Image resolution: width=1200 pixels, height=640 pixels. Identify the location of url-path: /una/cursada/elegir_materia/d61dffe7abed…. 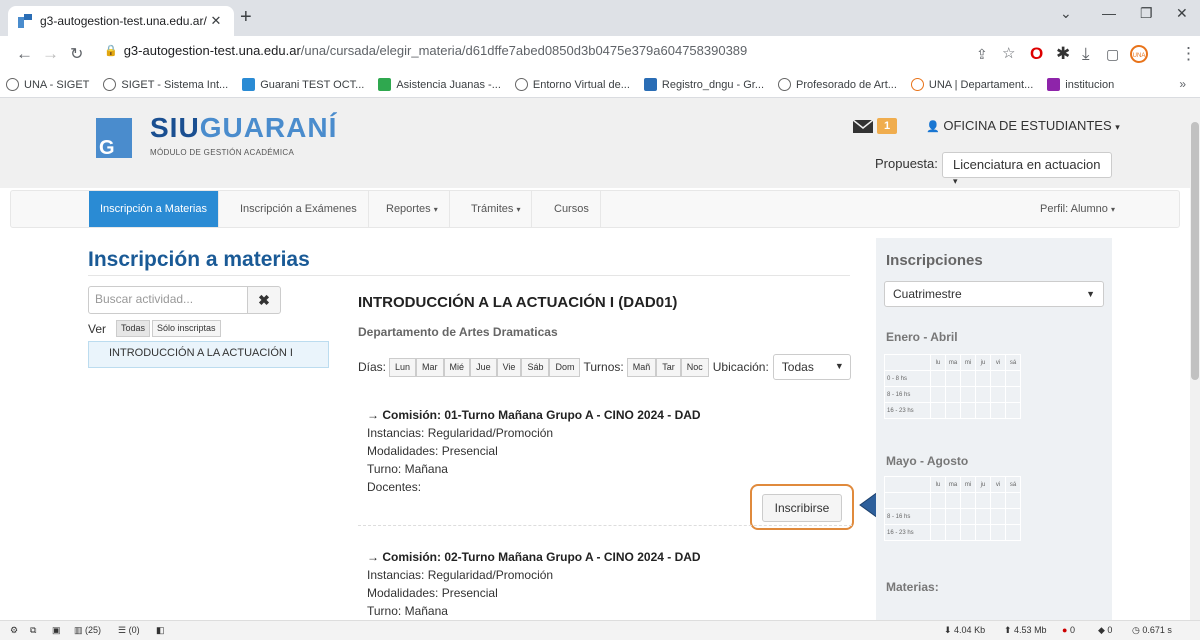
(524, 50).